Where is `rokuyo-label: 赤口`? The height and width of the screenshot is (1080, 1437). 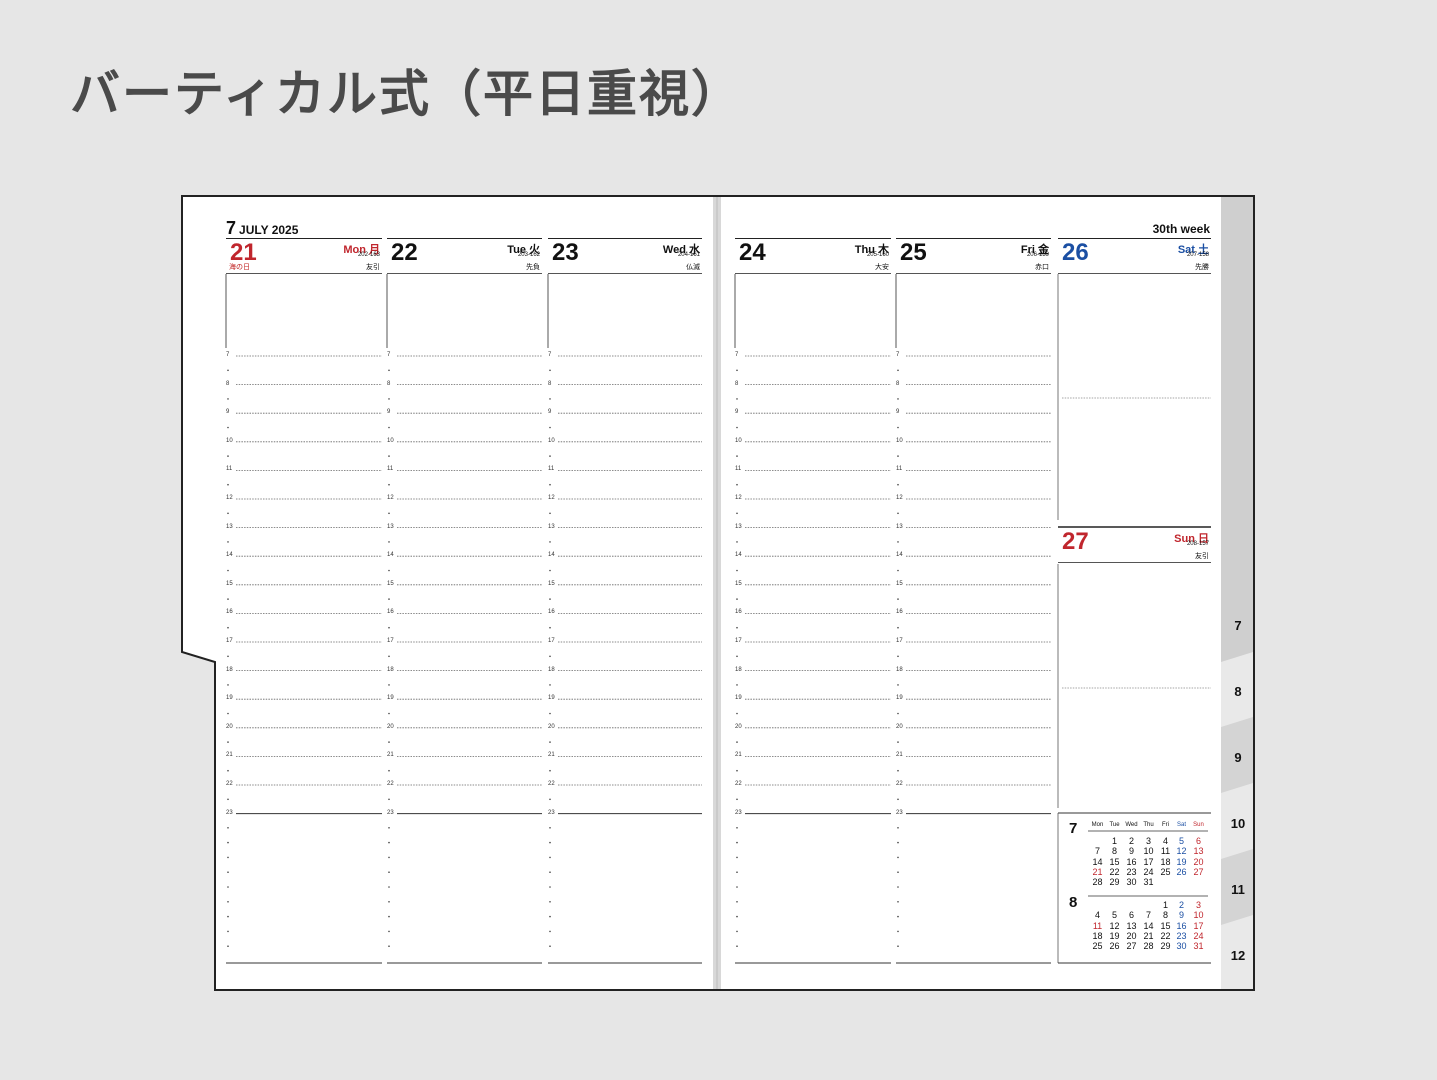 rokuyo-label: 赤口 is located at coordinates (1042, 267).